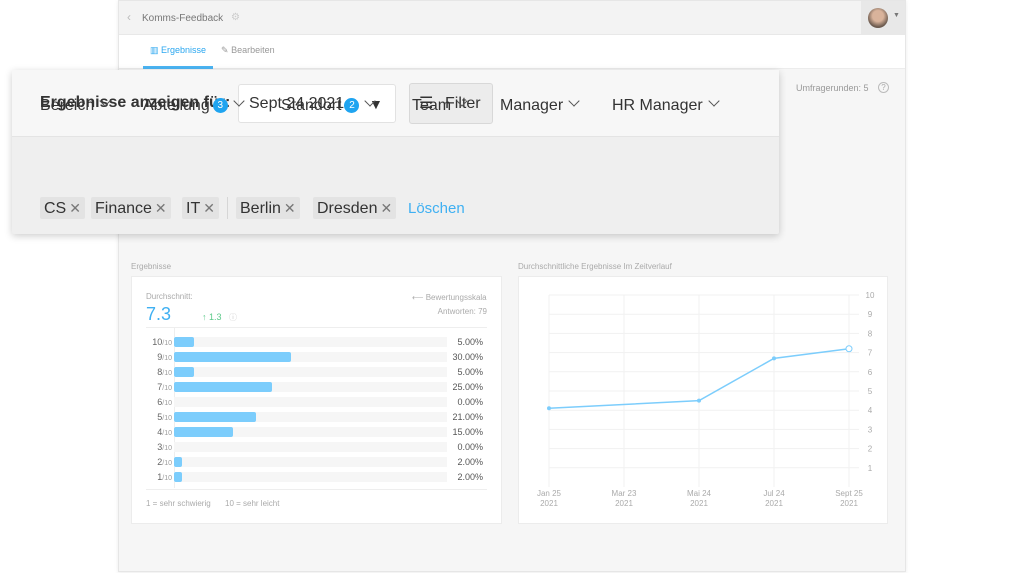  I want to click on x-tick-label: Mai 24, so click(699, 493).